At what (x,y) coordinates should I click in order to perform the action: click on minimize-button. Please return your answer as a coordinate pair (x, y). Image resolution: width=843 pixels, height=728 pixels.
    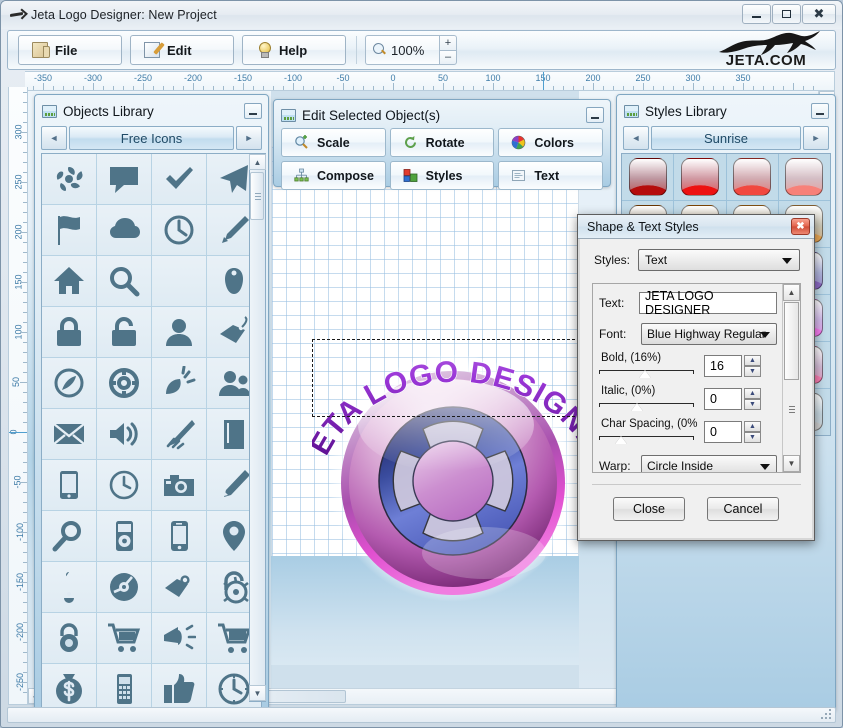
    Looking at the image, I should click on (756, 14).